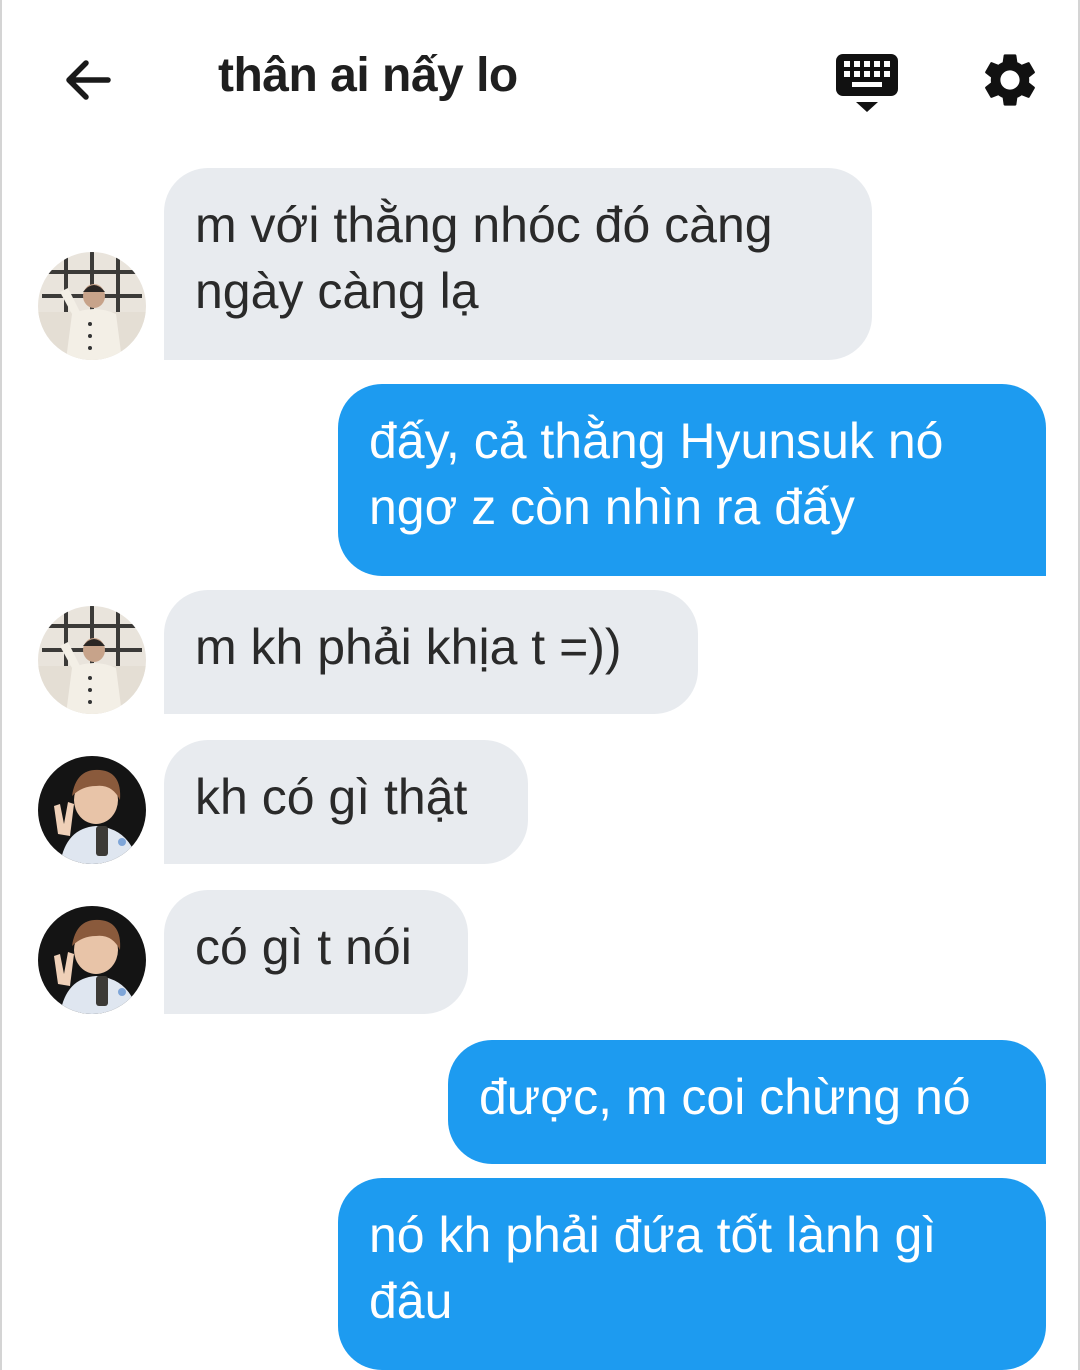 The height and width of the screenshot is (1370, 1080). Describe the element at coordinates (411, 1301) in the screenshot. I see `message-text-line: đâu` at that location.